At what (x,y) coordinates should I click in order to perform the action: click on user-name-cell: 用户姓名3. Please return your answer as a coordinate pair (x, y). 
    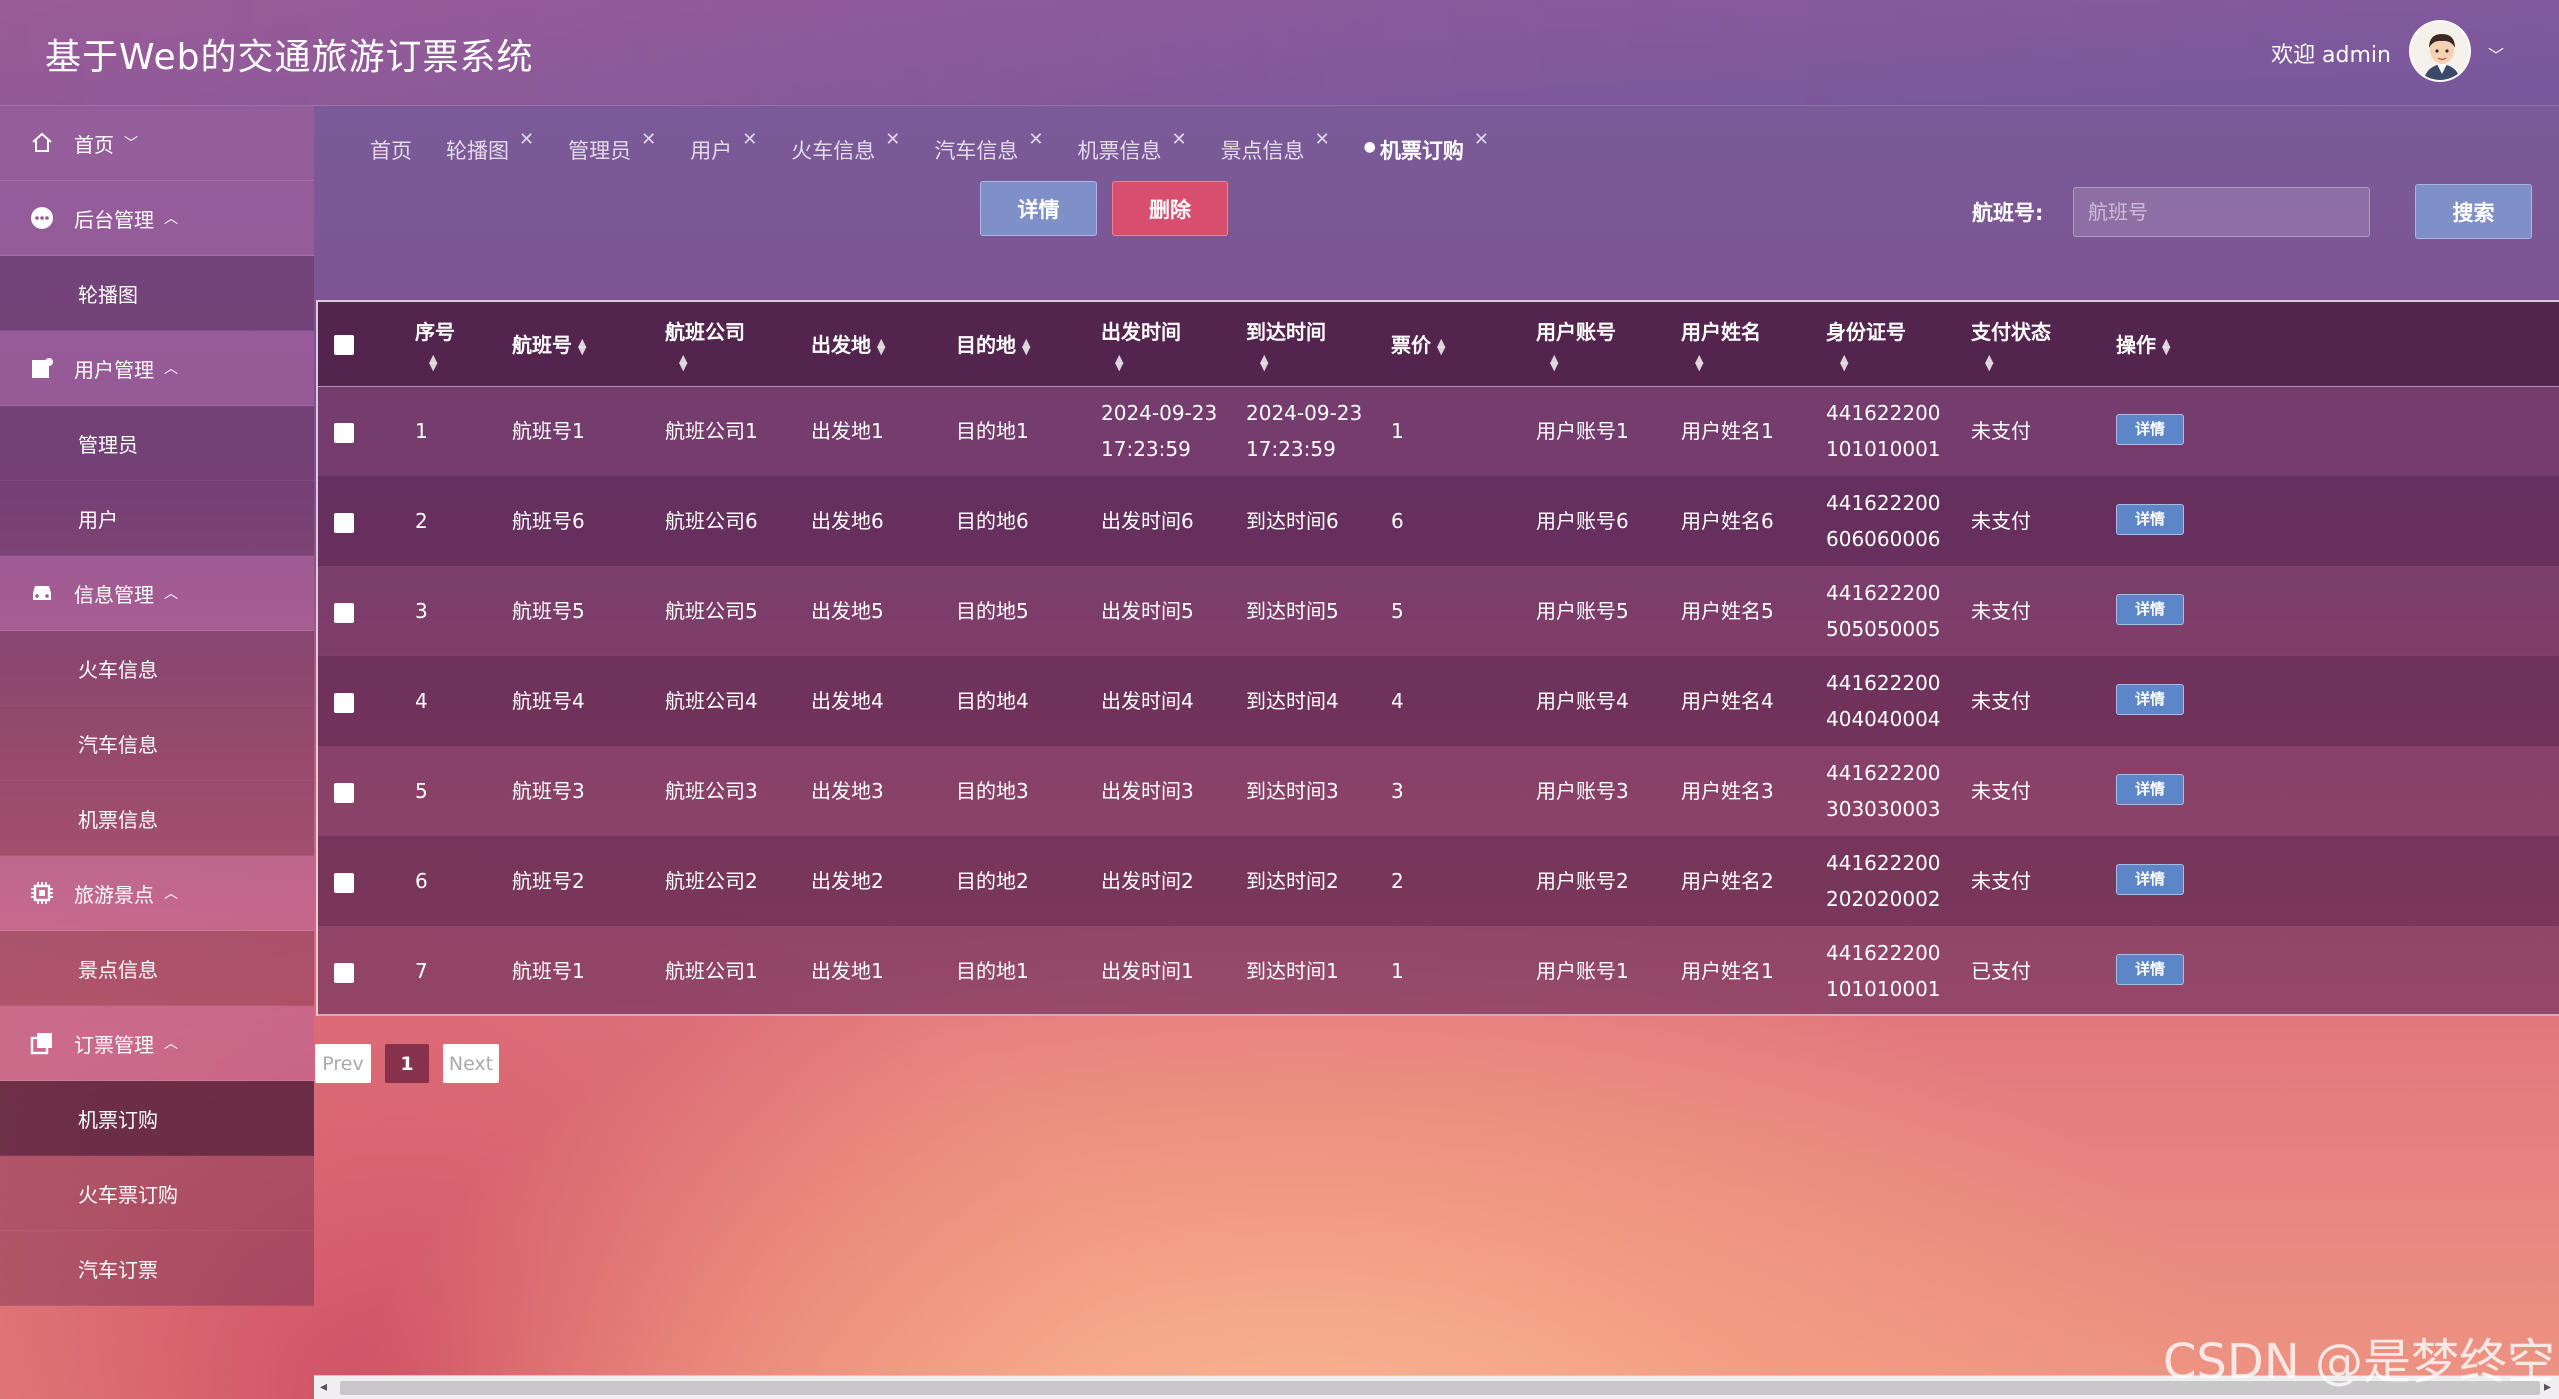
    Looking at the image, I should click on (1753, 791).